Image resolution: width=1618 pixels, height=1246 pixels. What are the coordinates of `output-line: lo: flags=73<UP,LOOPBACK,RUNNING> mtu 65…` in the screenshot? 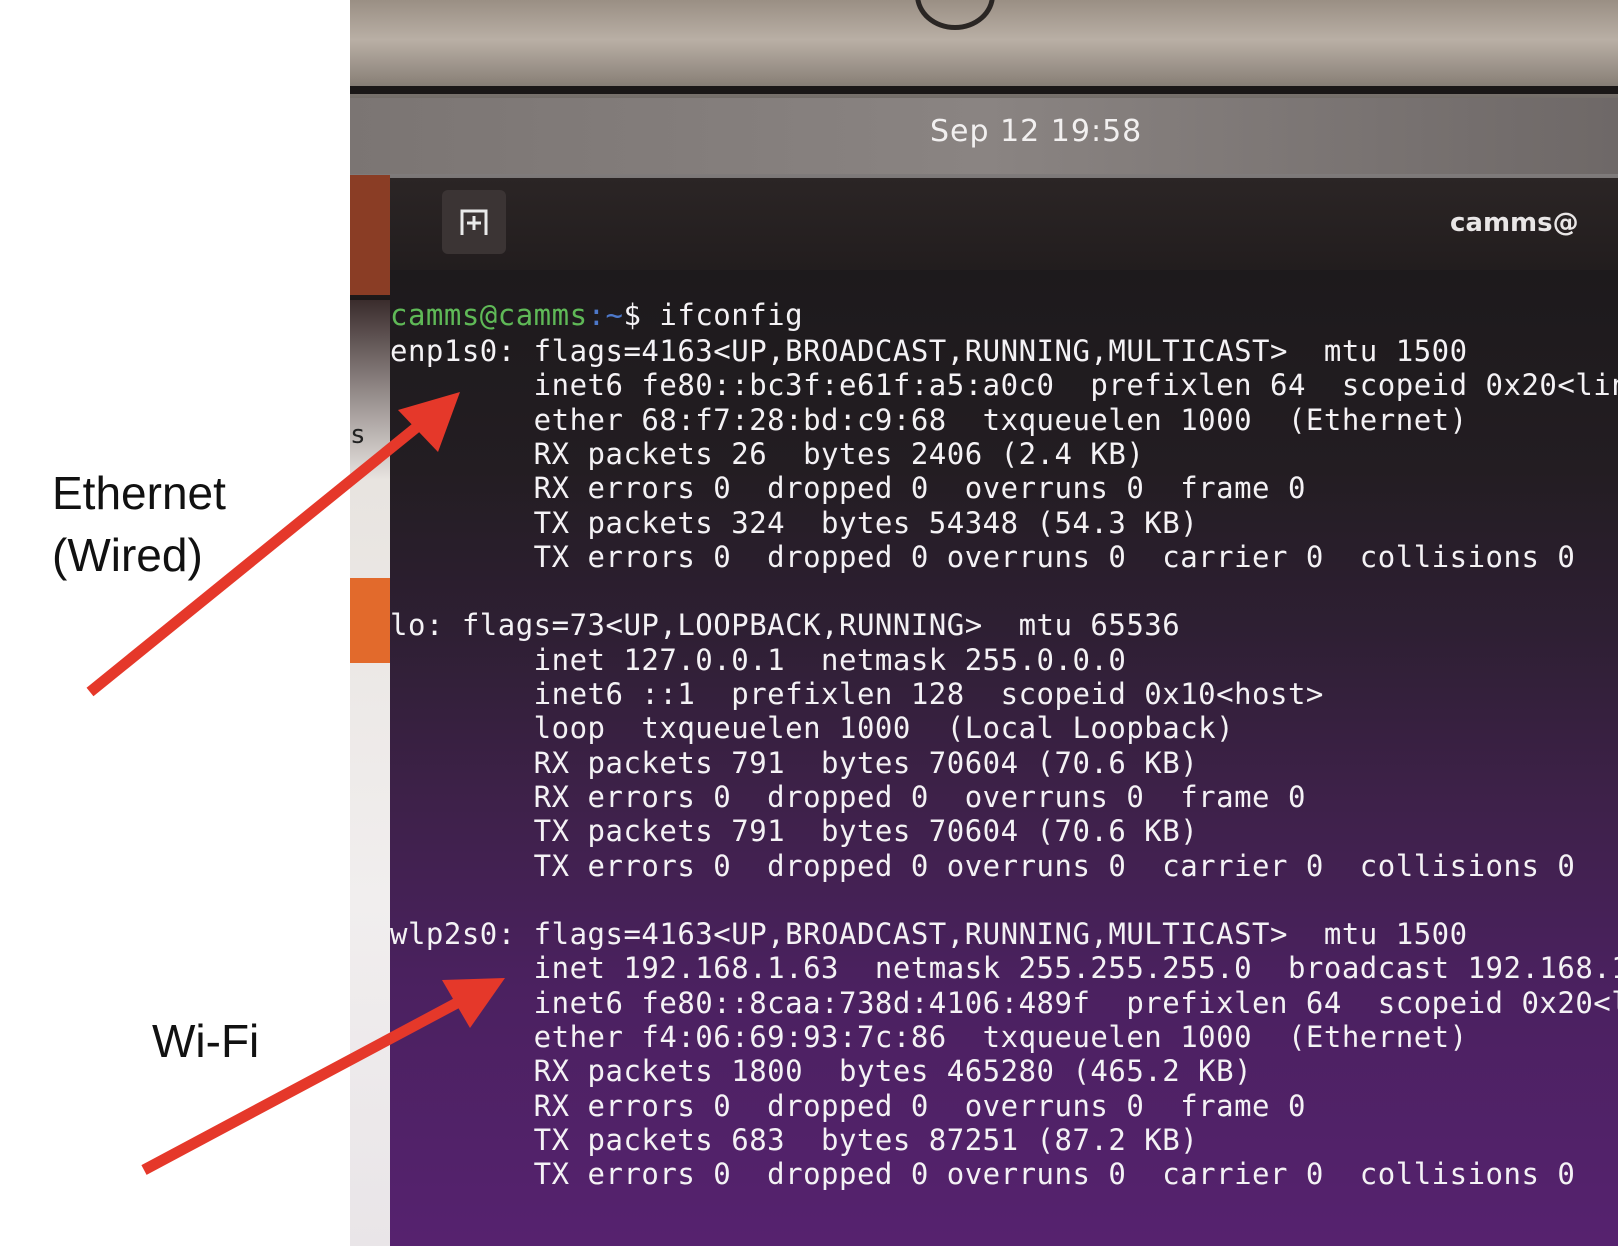 It's located at (785, 625).